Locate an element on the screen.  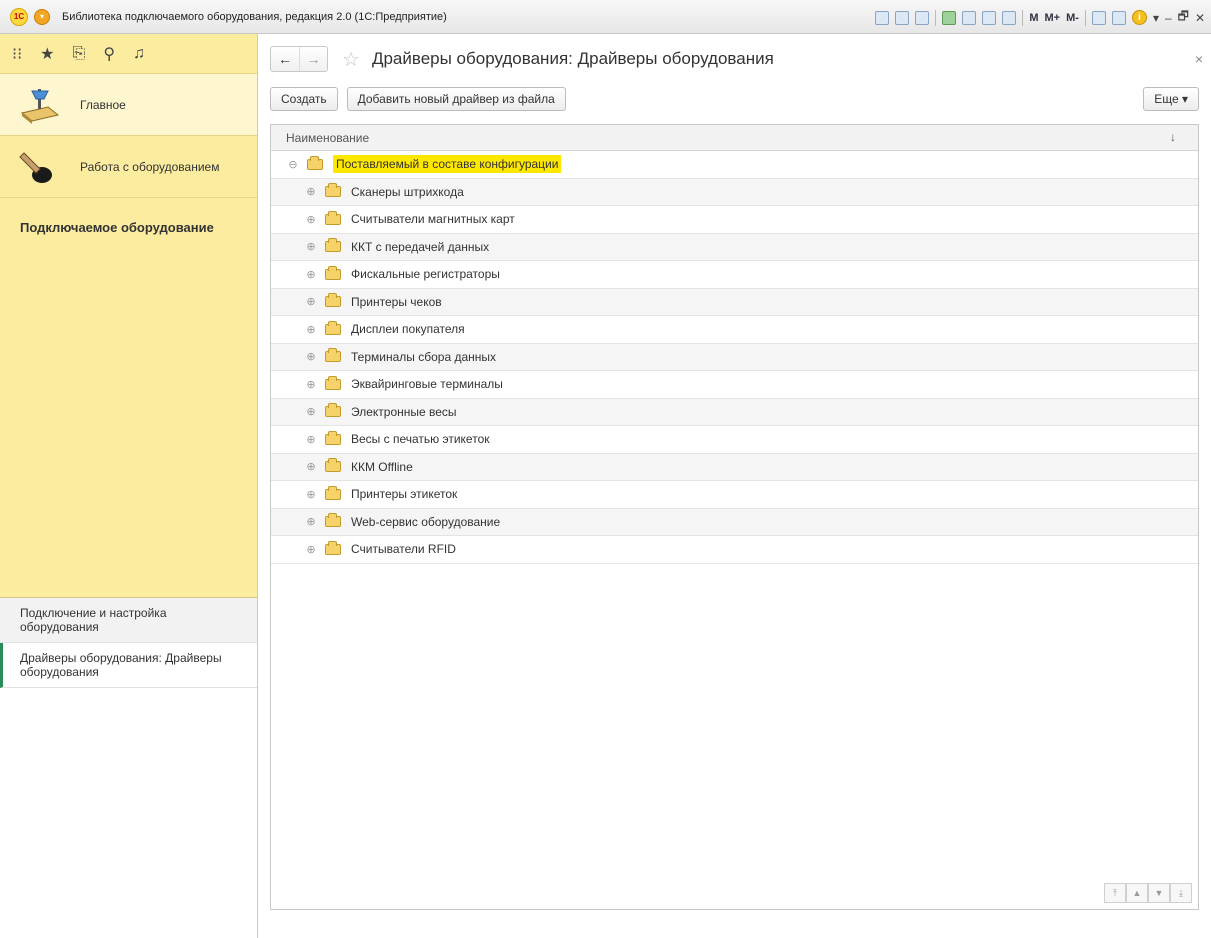
section-main: Главное is located at coordinates (128, 105).